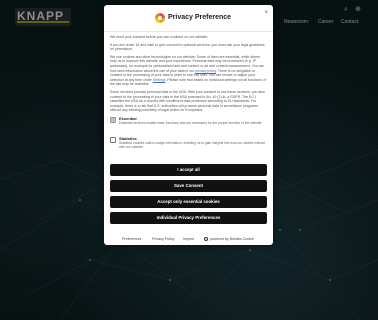 This screenshot has width=378, height=320. What do you see at coordinates (113, 139) in the screenshot?
I see `statistics-checkbox` at bounding box center [113, 139].